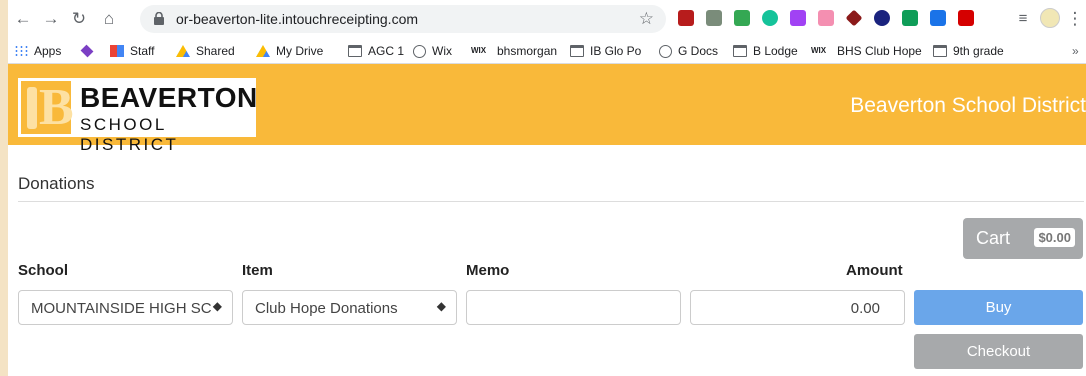 The height and width of the screenshot is (376, 1086). What do you see at coordinates (23, 19) in the screenshot?
I see `back-icon: ←` at bounding box center [23, 19].